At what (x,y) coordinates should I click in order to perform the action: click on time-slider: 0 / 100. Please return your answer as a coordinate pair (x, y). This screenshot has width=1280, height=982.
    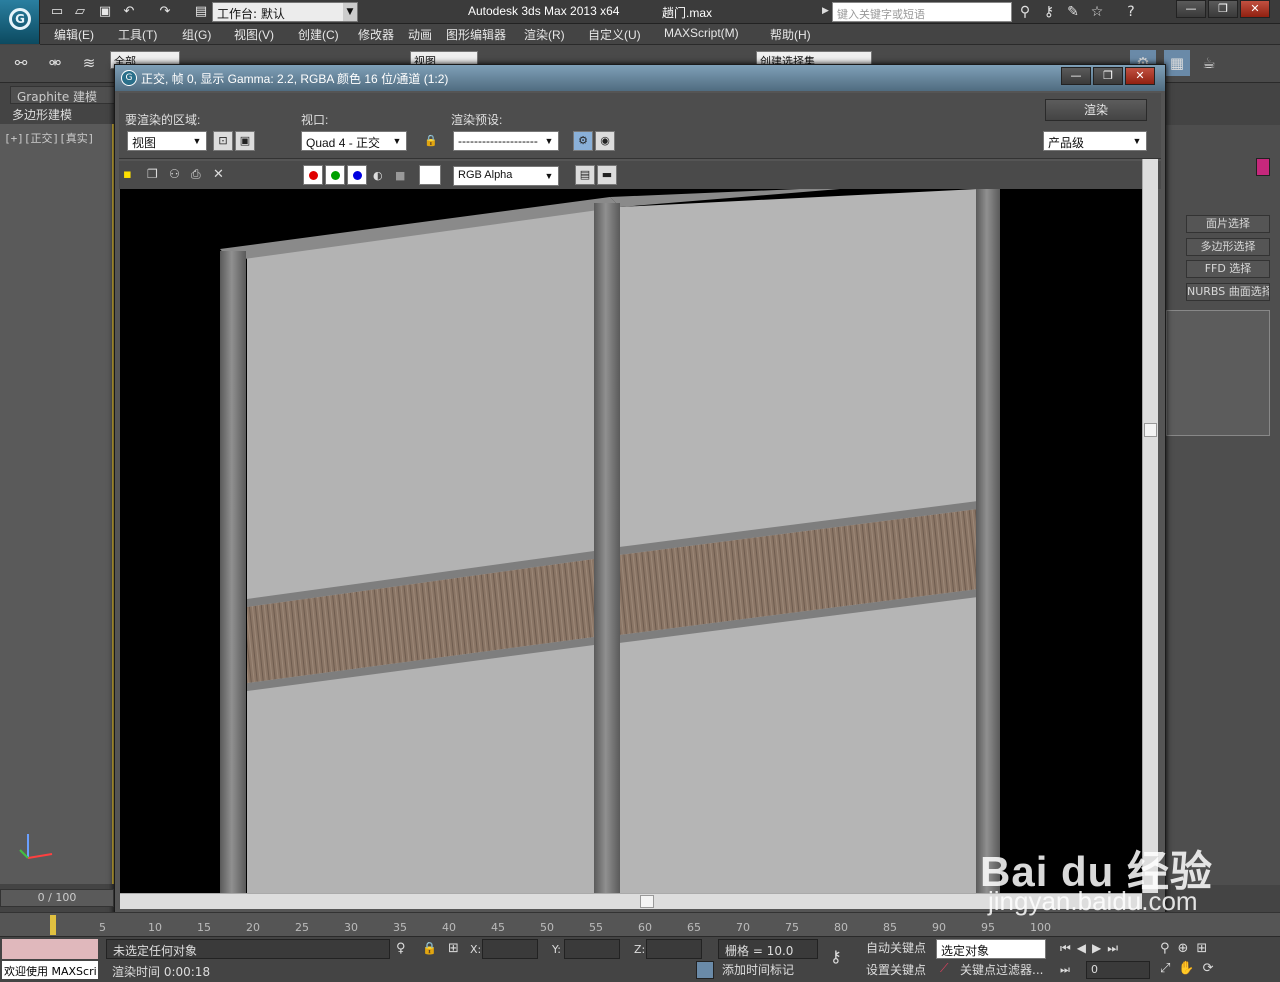
    Looking at the image, I should click on (57, 898).